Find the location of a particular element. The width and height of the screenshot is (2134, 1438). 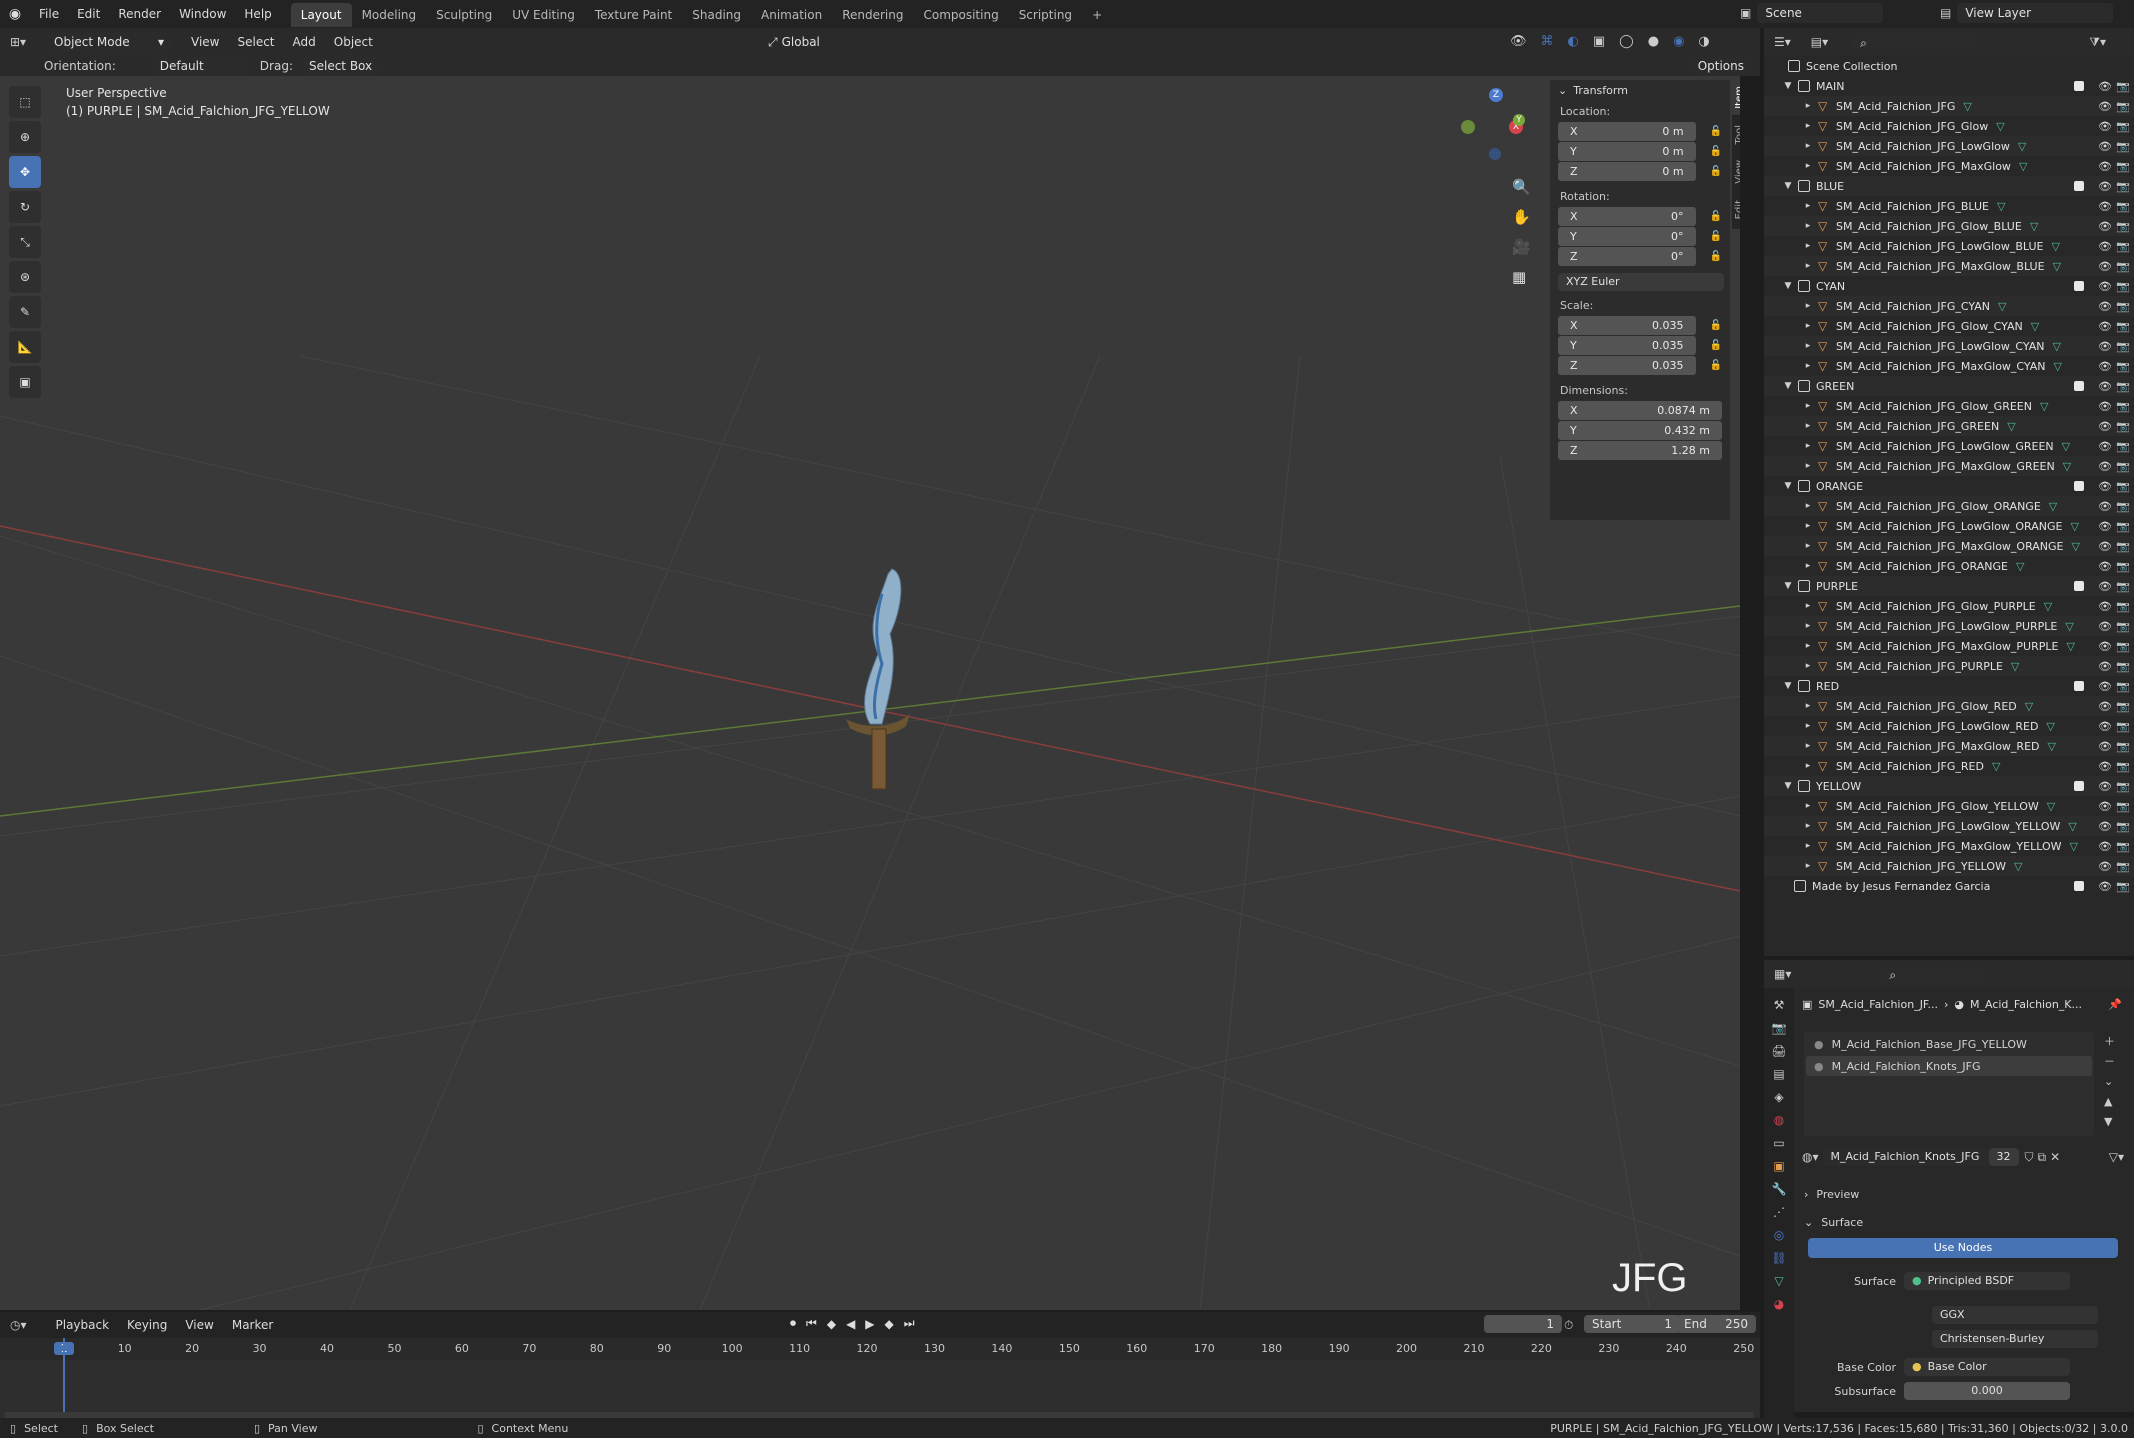

data-tab-icon: ▽ is located at coordinates (1778, 1281).